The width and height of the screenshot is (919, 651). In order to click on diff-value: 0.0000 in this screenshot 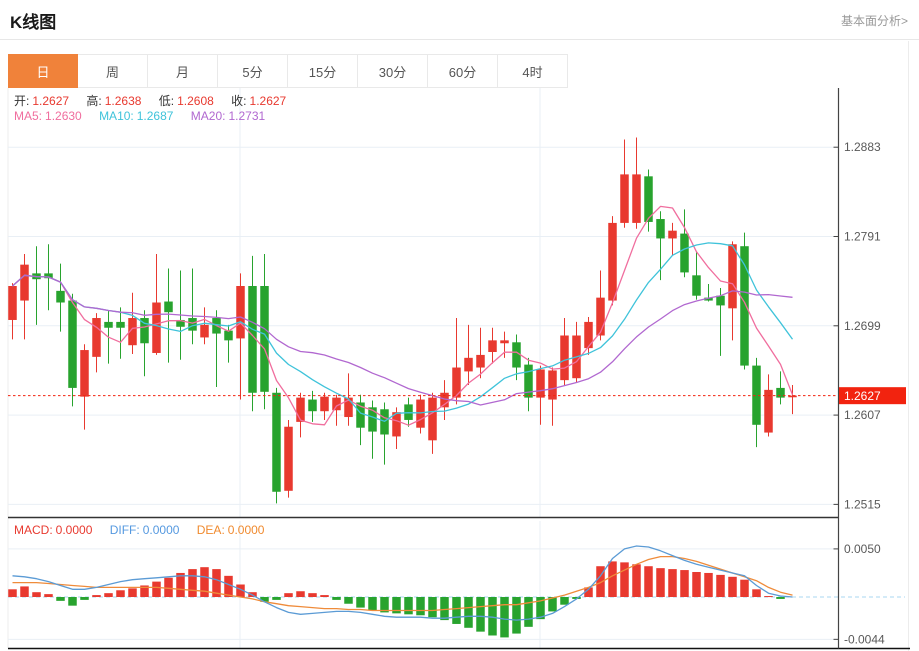, I will do `click(161, 530)`.